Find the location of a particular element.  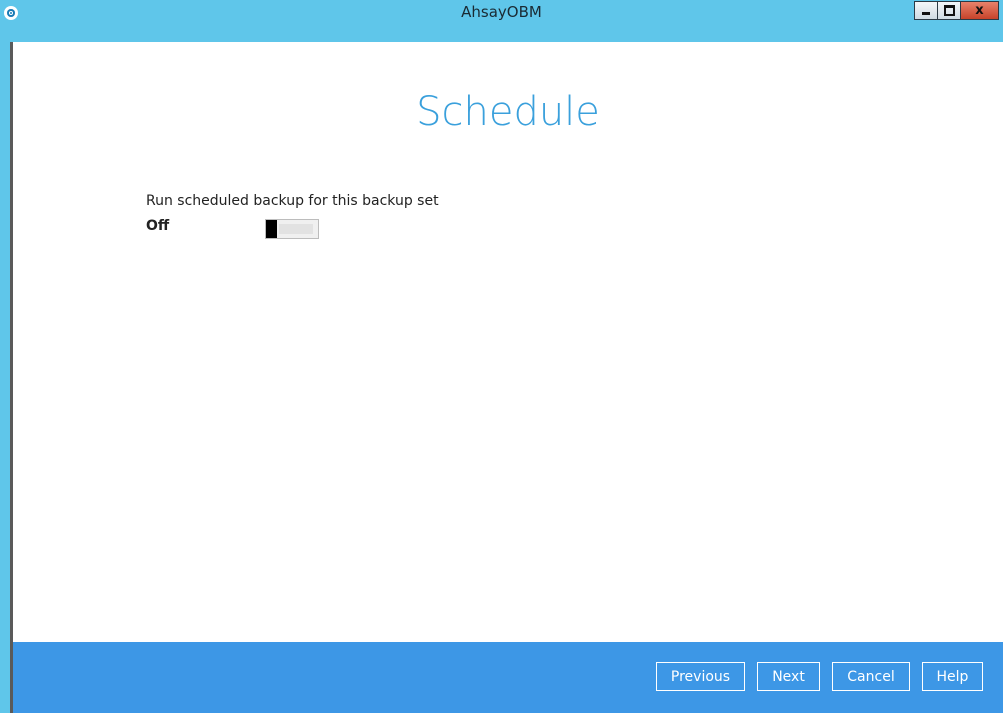

close-button: x is located at coordinates (979, 10).